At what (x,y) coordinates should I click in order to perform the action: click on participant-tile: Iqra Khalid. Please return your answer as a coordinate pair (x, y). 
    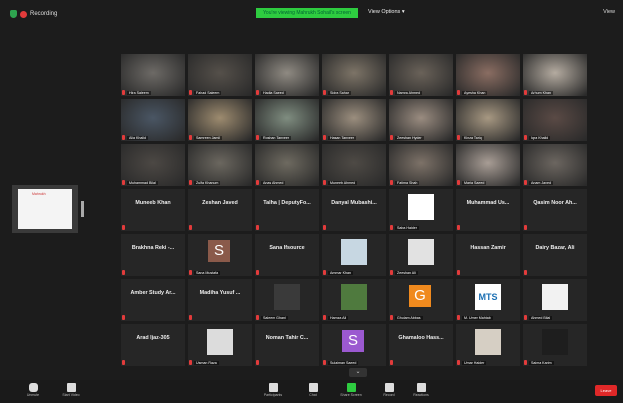
    Looking at the image, I should click on (555, 120).